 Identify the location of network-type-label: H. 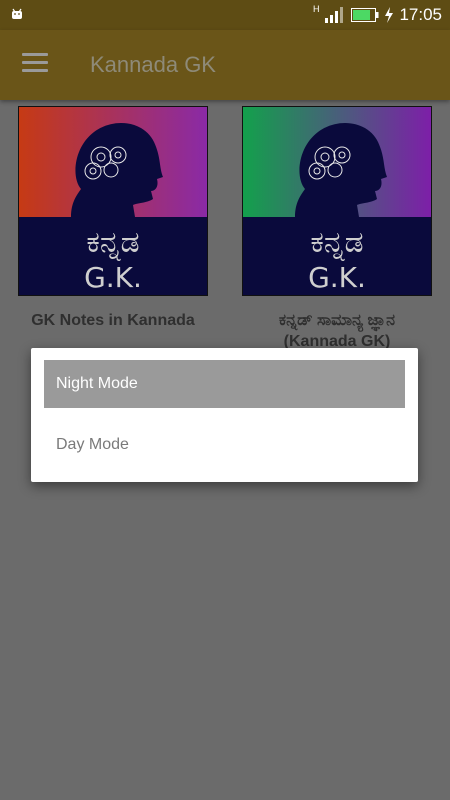
(316, 8).